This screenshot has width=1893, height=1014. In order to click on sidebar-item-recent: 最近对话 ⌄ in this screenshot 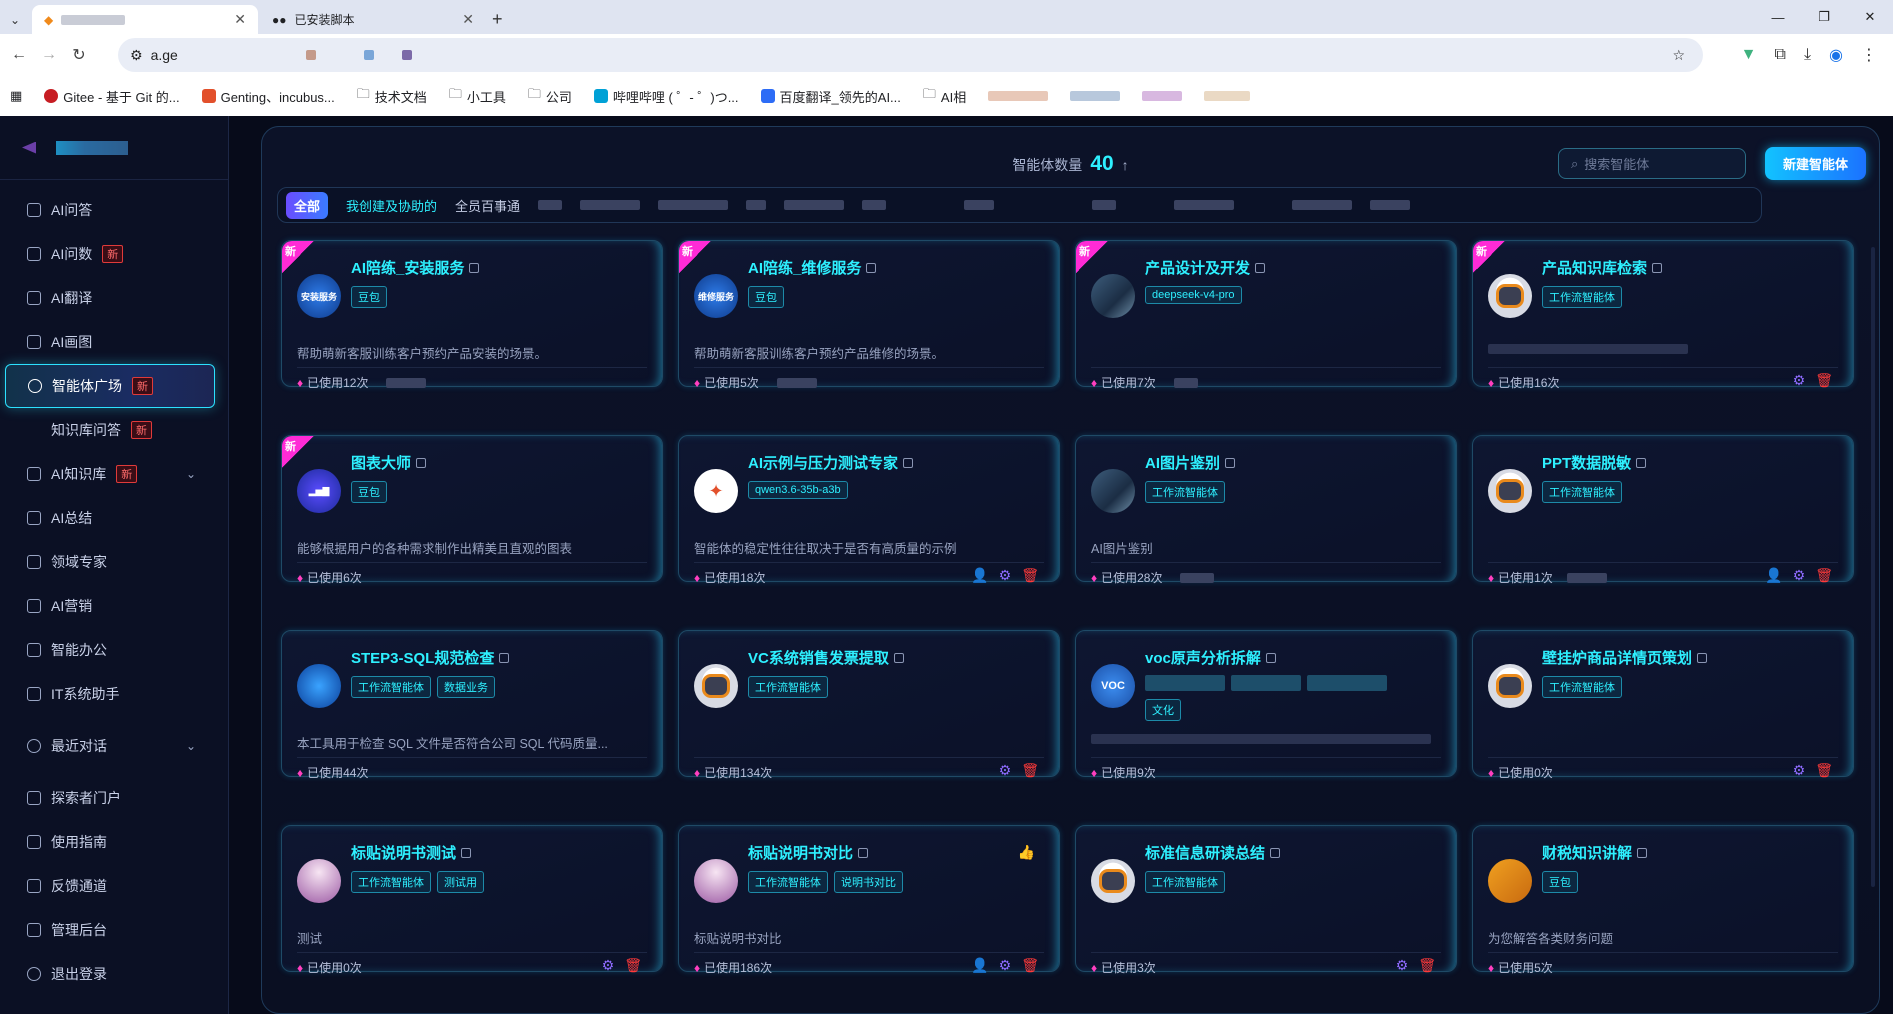, I will do `click(114, 746)`.